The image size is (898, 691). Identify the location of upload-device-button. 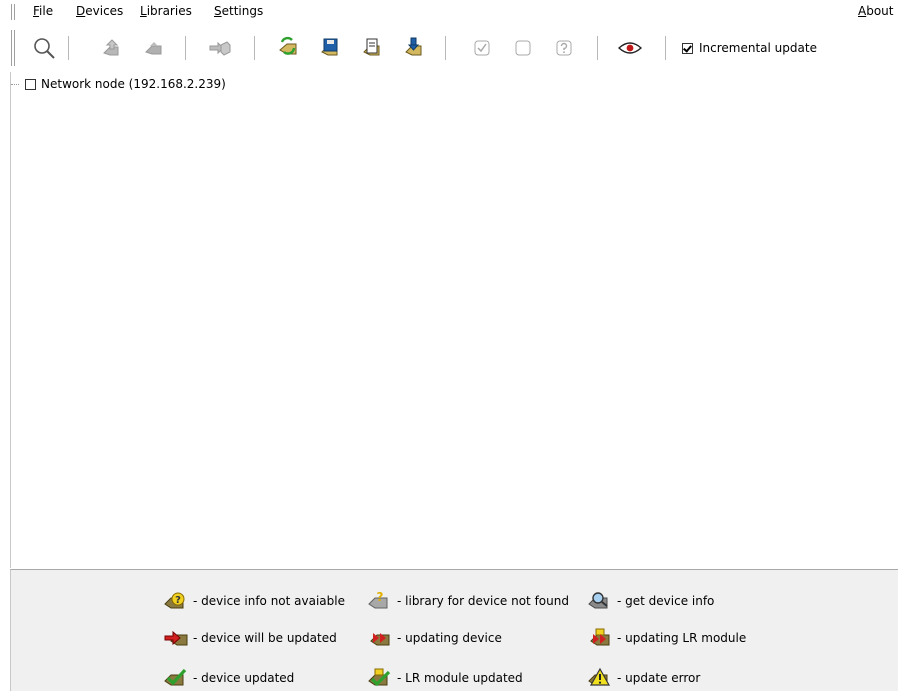
(112, 48).